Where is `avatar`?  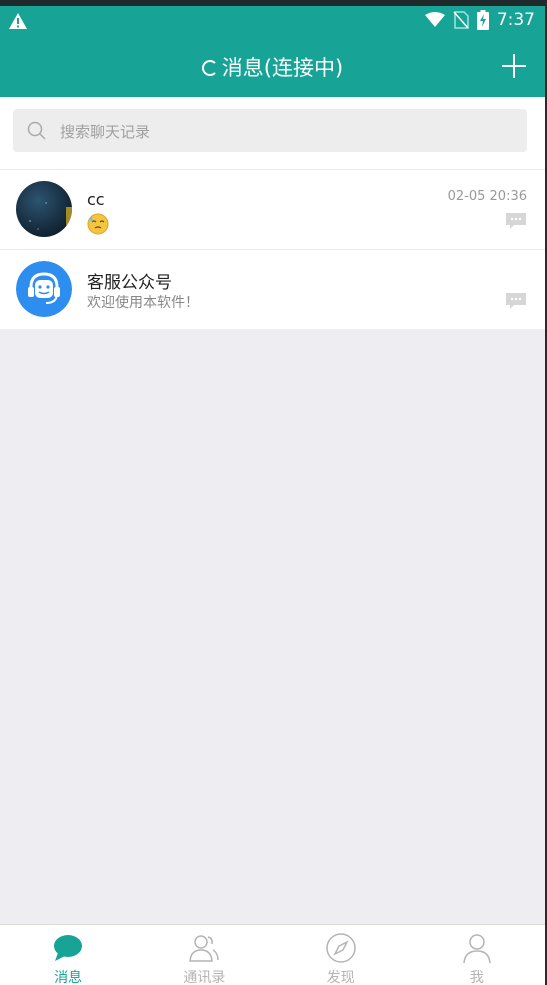 avatar is located at coordinates (44, 209).